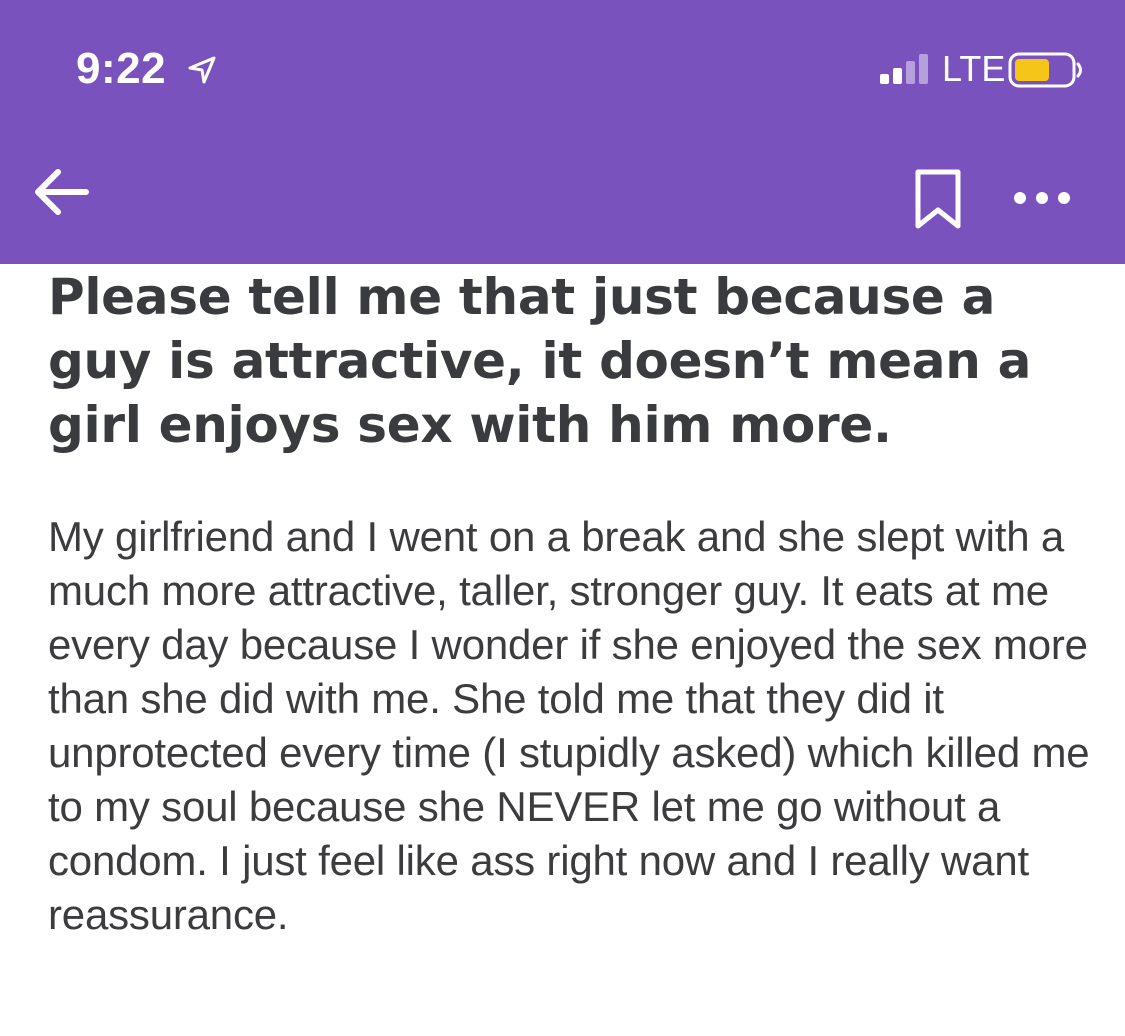 The height and width of the screenshot is (1036, 1125). I want to click on status-time: 9:22, so click(121, 68).